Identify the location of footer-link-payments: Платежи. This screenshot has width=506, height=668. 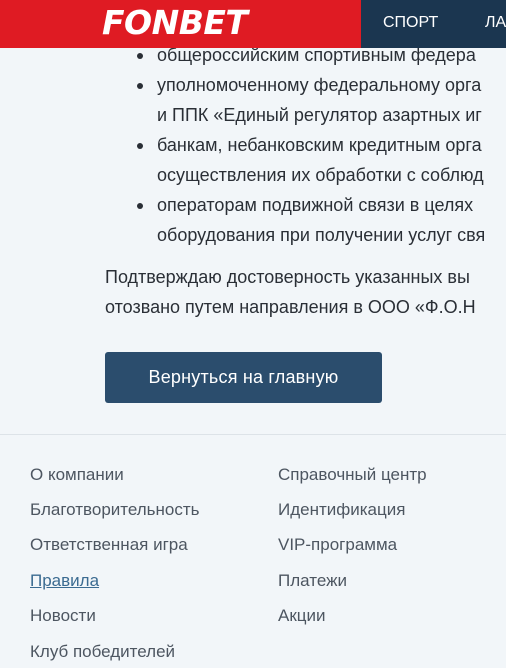
(312, 581).